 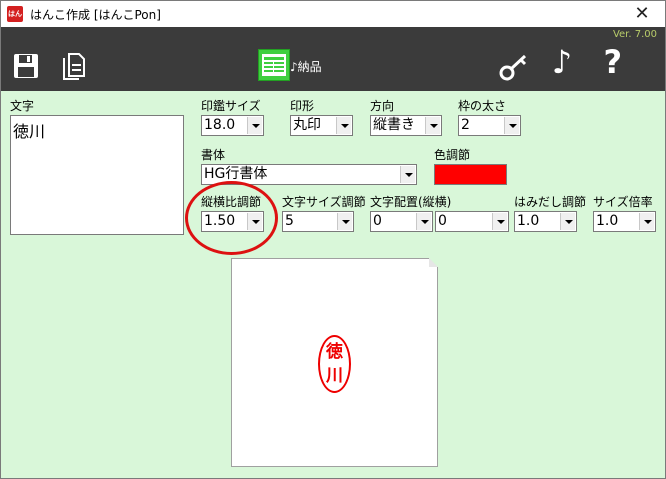 I want to click on stamp-char-1: 徳, so click(x=334, y=352).